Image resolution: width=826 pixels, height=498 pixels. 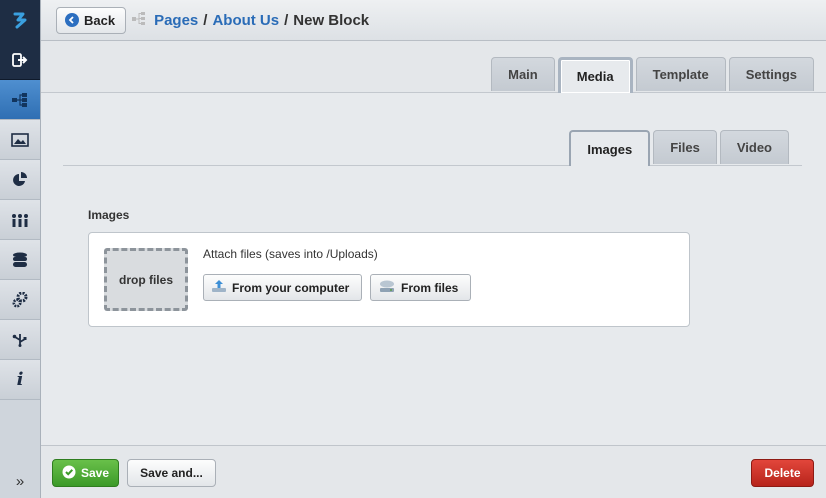 What do you see at coordinates (387, 287) in the screenshot?
I see `cloud-drive-icon` at bounding box center [387, 287].